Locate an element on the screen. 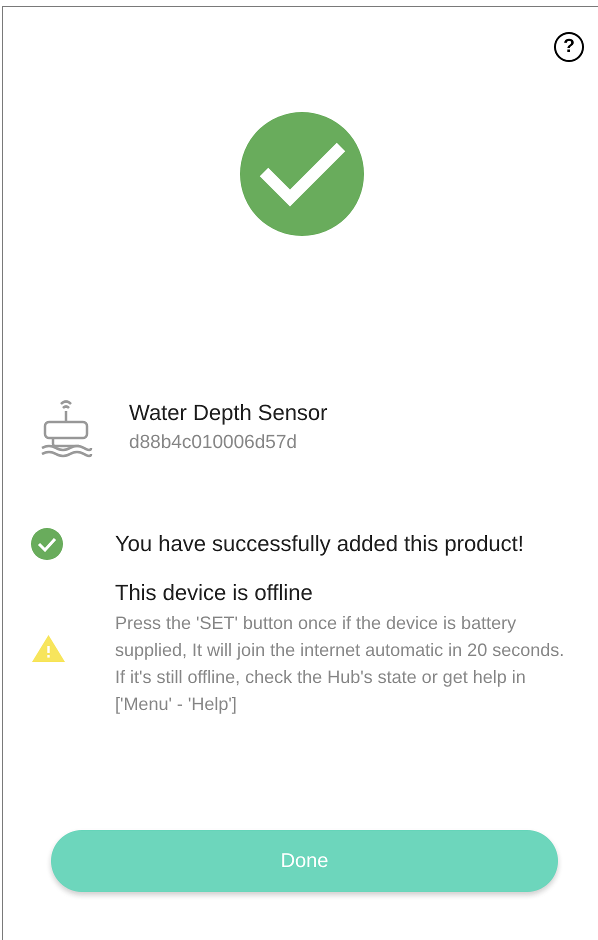  message-title: This device is offline is located at coordinates (214, 593).